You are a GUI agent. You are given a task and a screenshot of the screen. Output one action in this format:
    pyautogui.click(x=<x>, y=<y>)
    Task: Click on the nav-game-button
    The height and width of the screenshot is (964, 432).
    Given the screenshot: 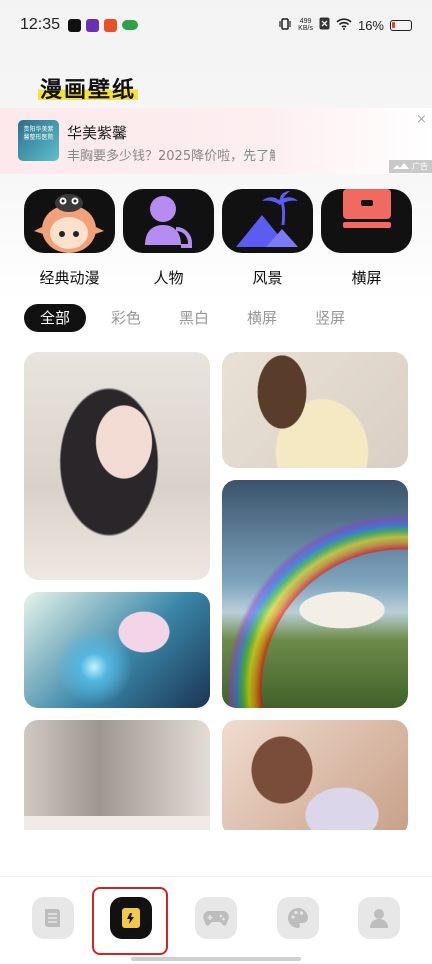 What is the action you would take?
    pyautogui.click(x=216, y=918)
    